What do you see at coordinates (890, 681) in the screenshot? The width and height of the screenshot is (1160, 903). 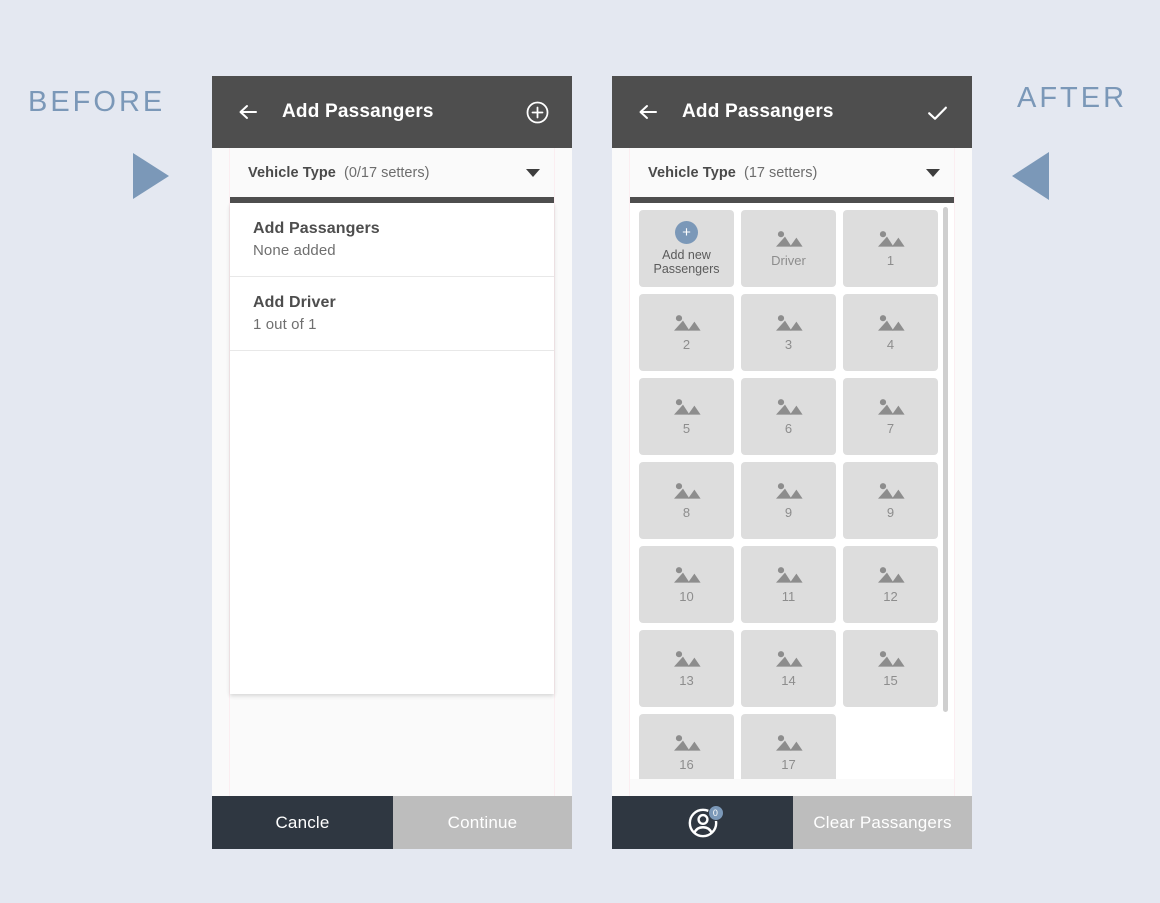 I see `passenger-tile-label: 15` at bounding box center [890, 681].